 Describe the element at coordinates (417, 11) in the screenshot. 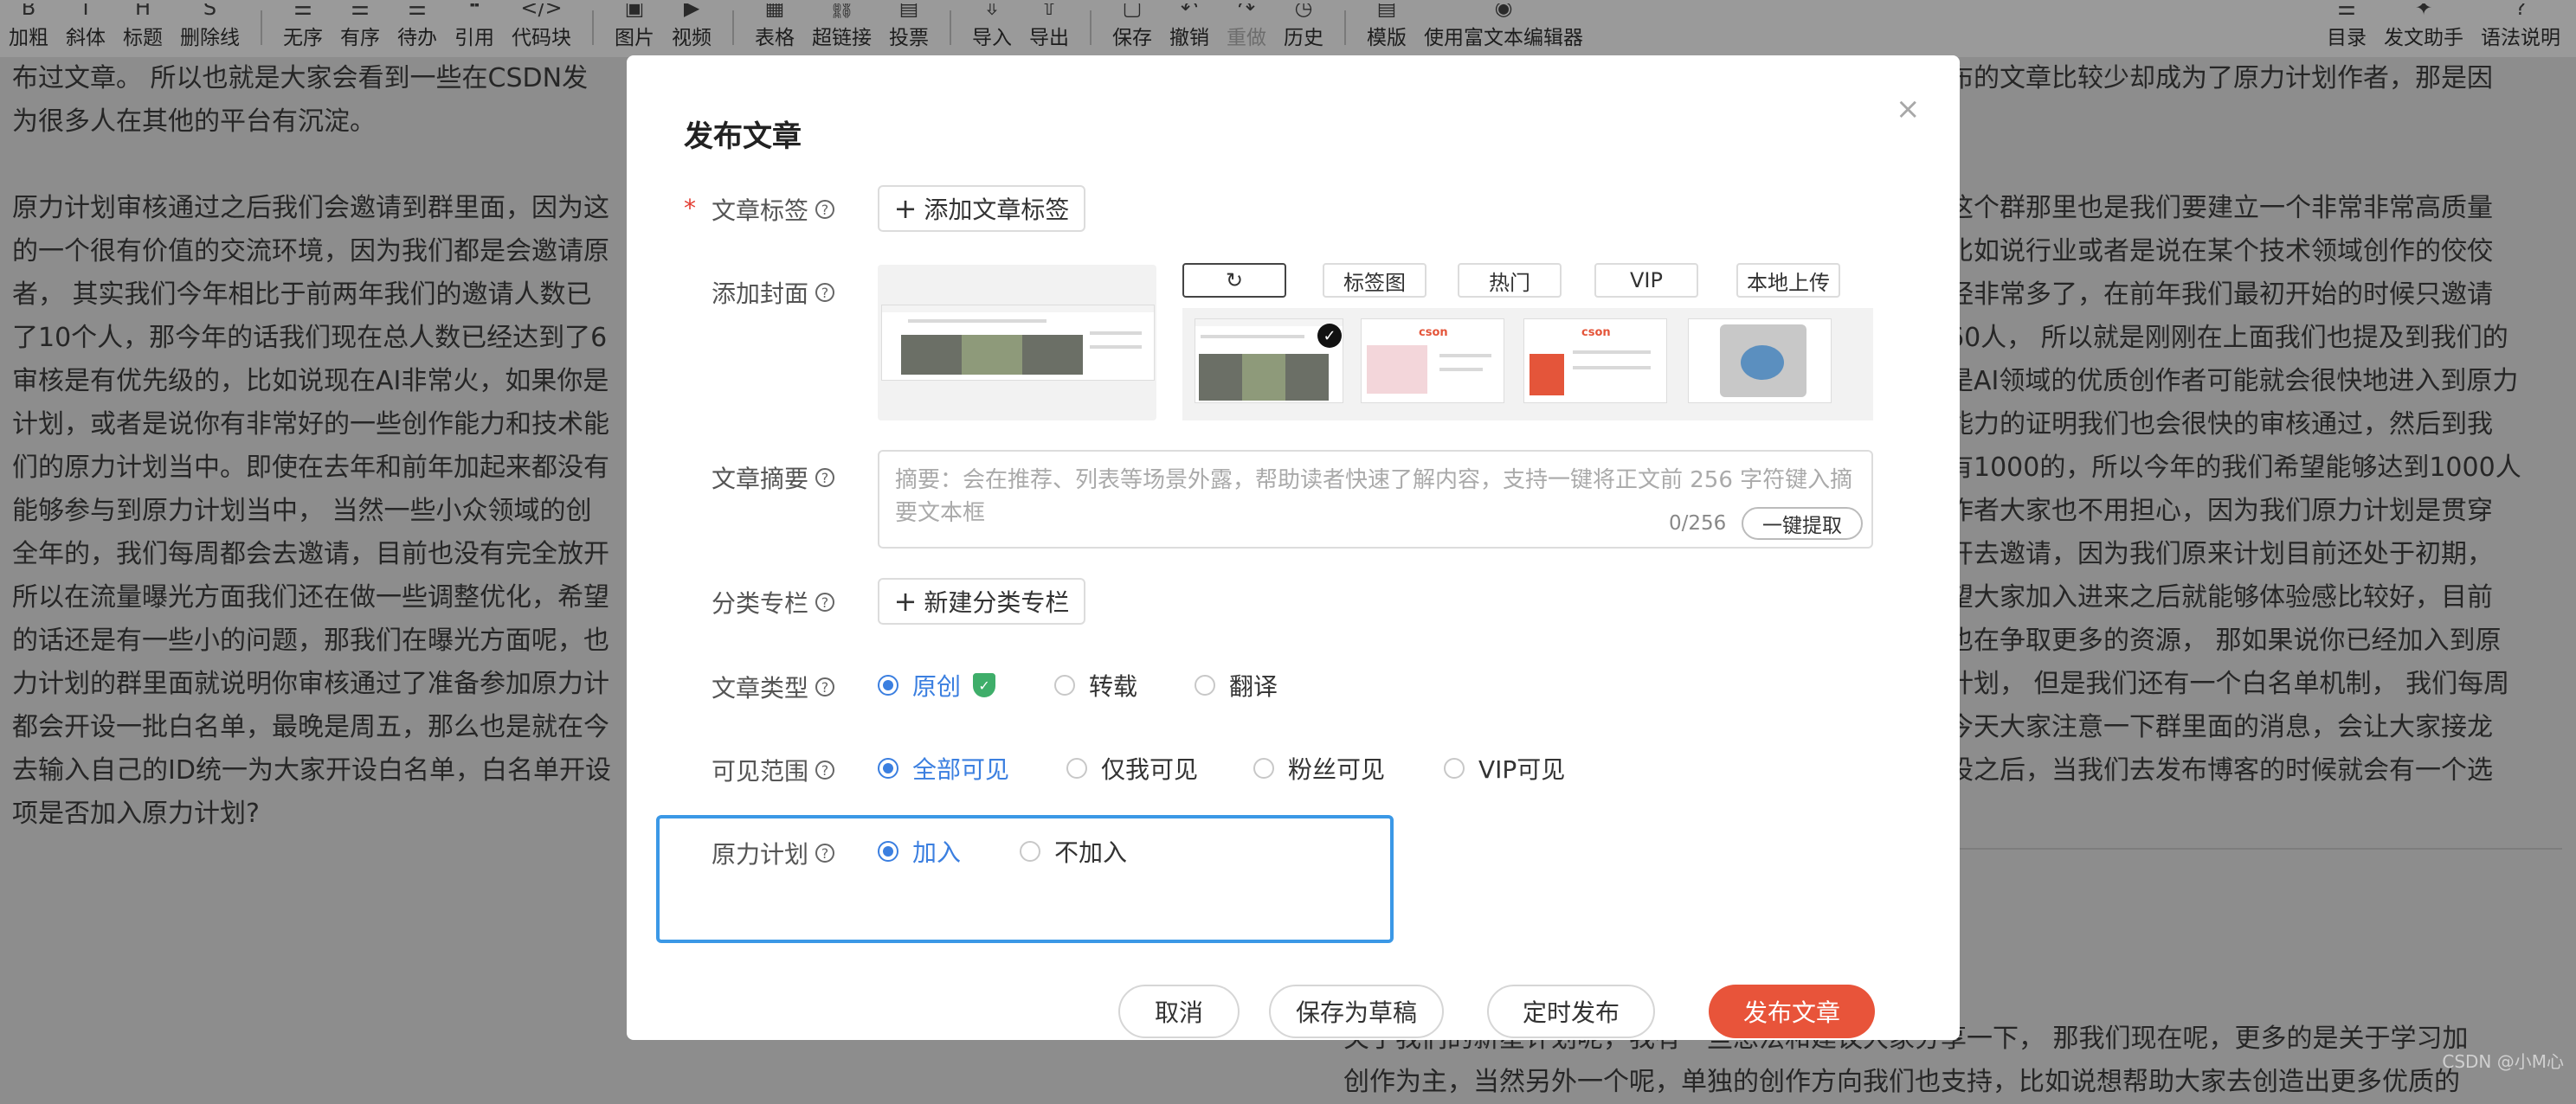

I see `todo-list-icon: ☰` at that location.